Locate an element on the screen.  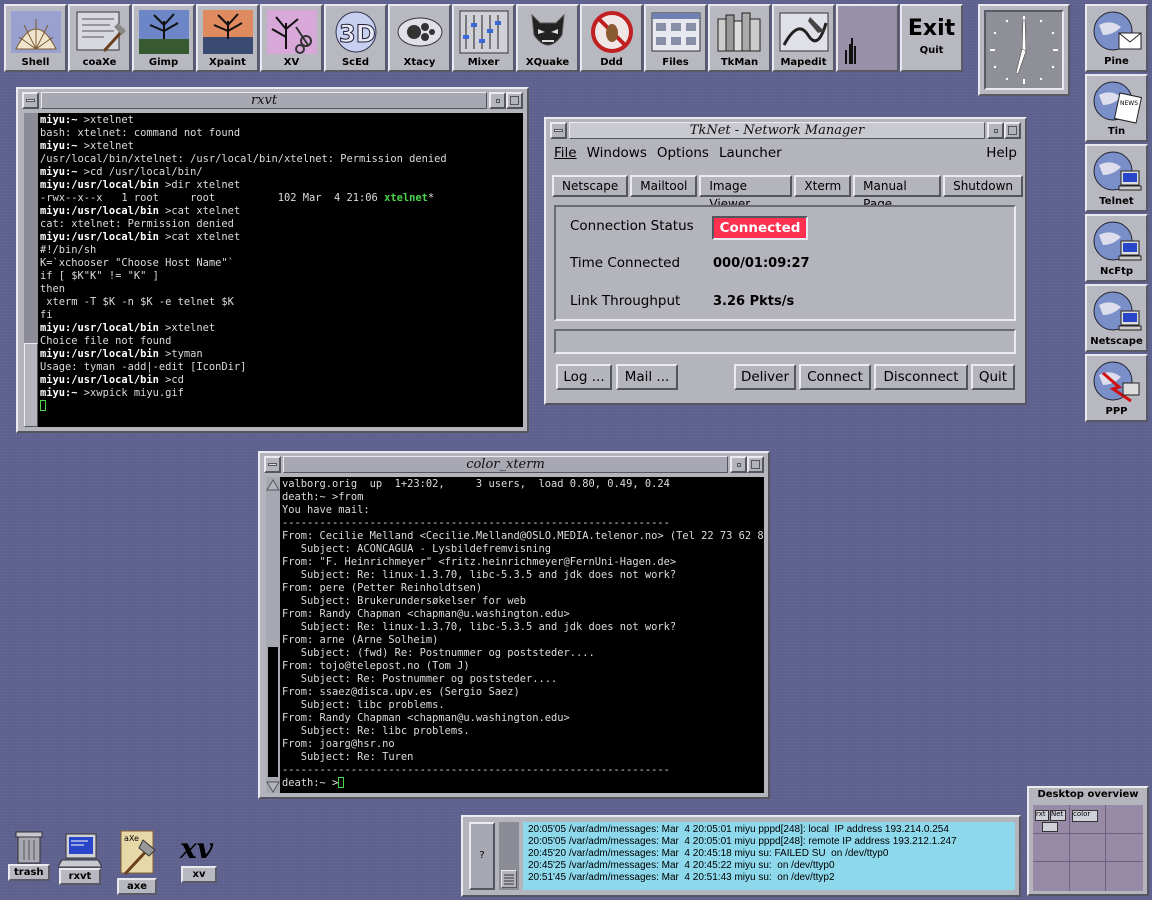
window-title: rxvt is located at coordinates (264, 100).